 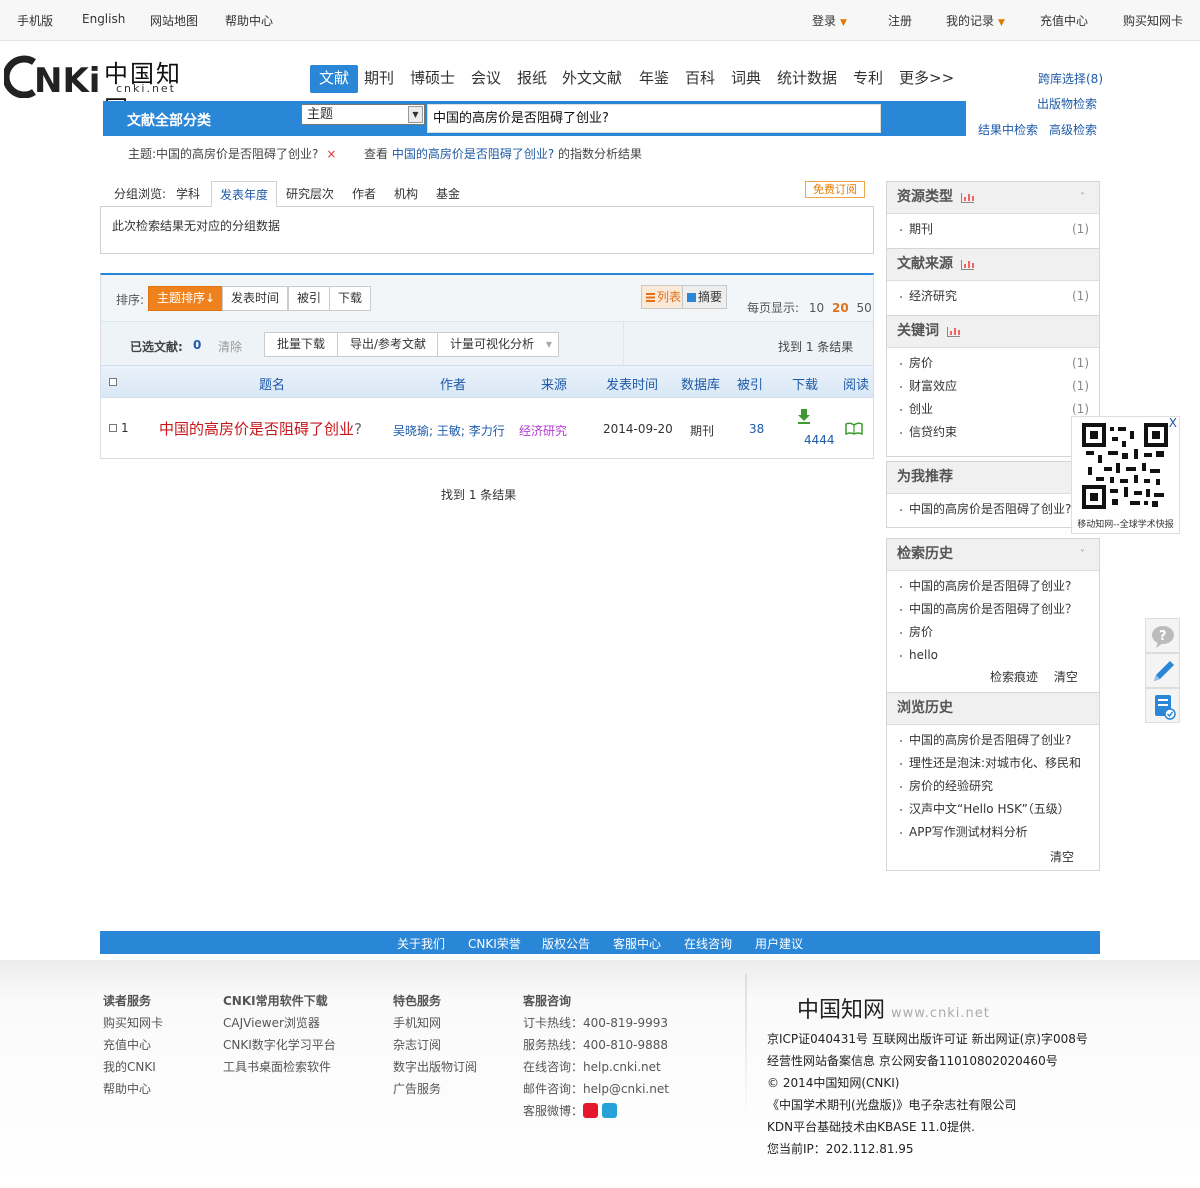 What do you see at coordinates (779, 943) in the screenshot?
I see `user-suggestion-link: 用户建议` at bounding box center [779, 943].